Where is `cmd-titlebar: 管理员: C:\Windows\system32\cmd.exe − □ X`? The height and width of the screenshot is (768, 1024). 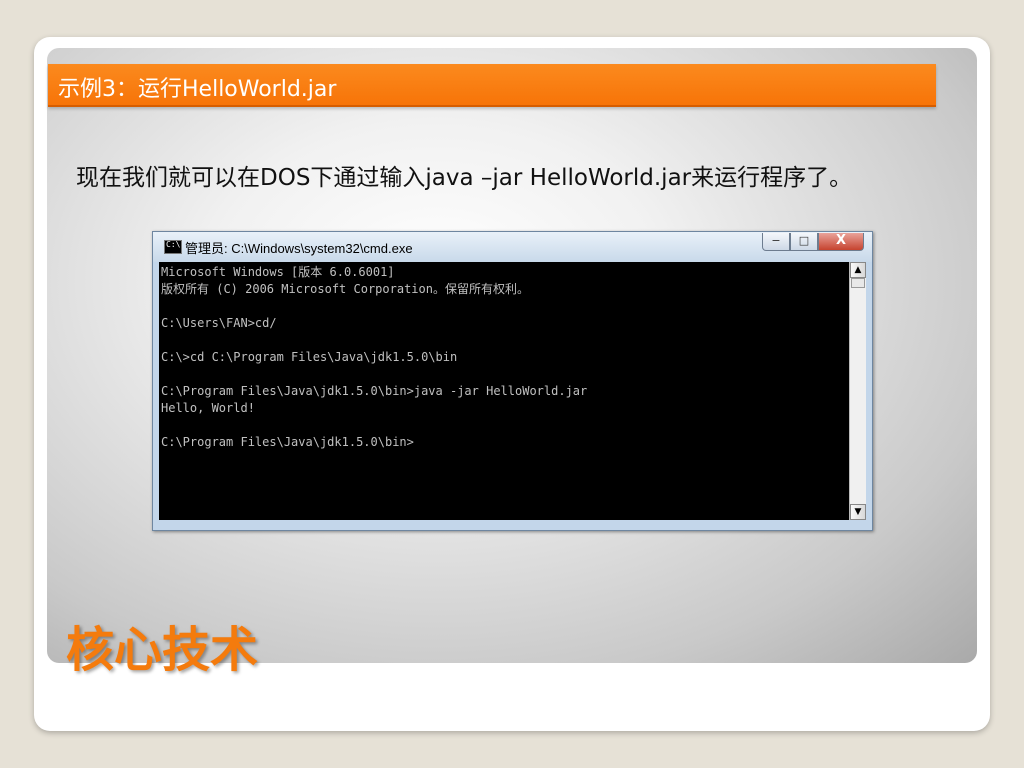
cmd-titlebar: 管理员: C:\Windows\system32\cmd.exe − □ X is located at coordinates (512, 247).